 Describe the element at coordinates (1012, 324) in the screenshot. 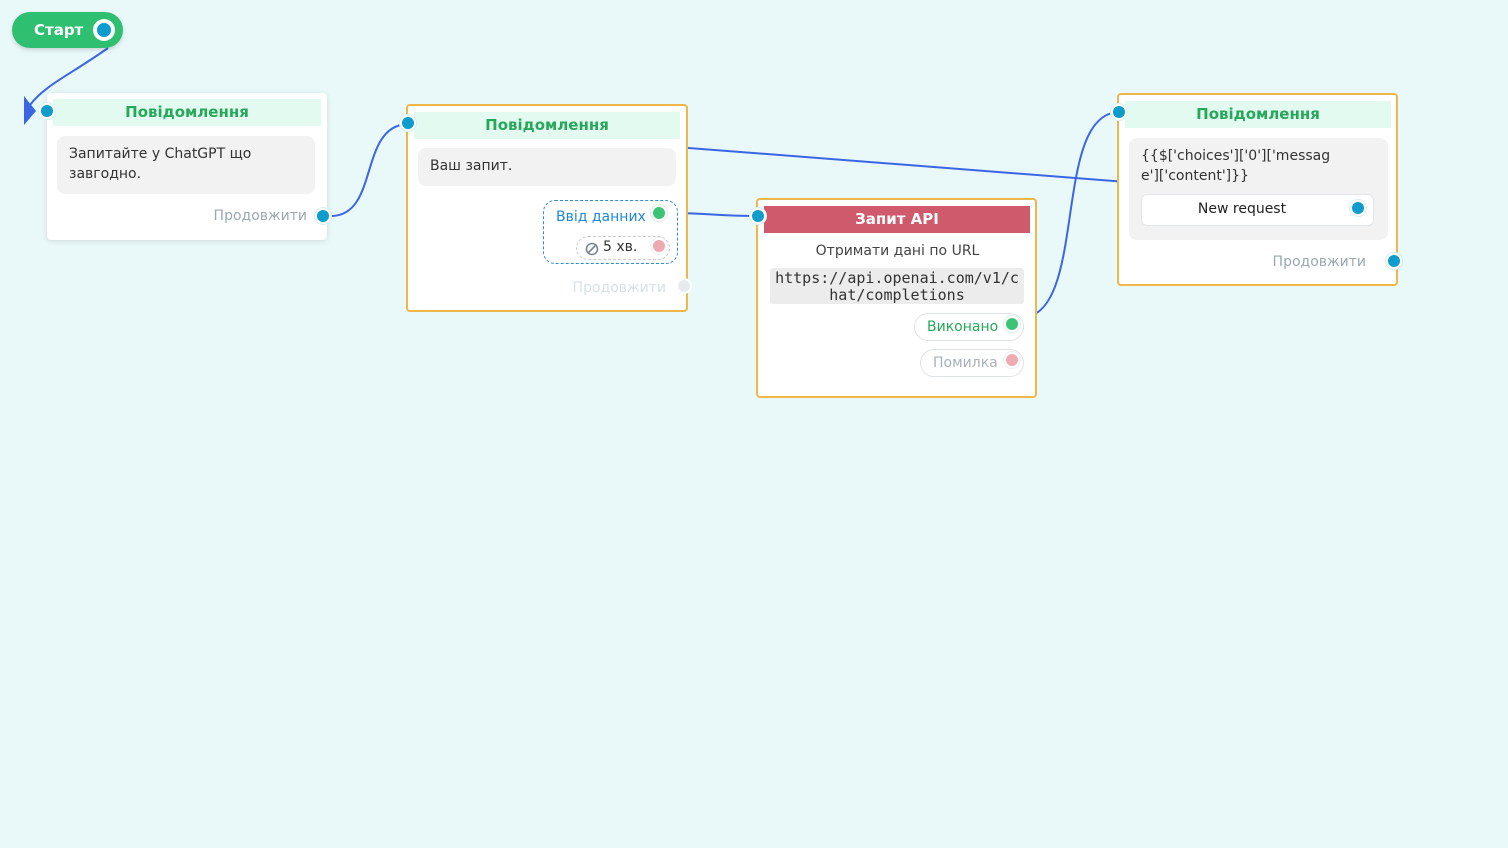

I see `api-success-port` at that location.